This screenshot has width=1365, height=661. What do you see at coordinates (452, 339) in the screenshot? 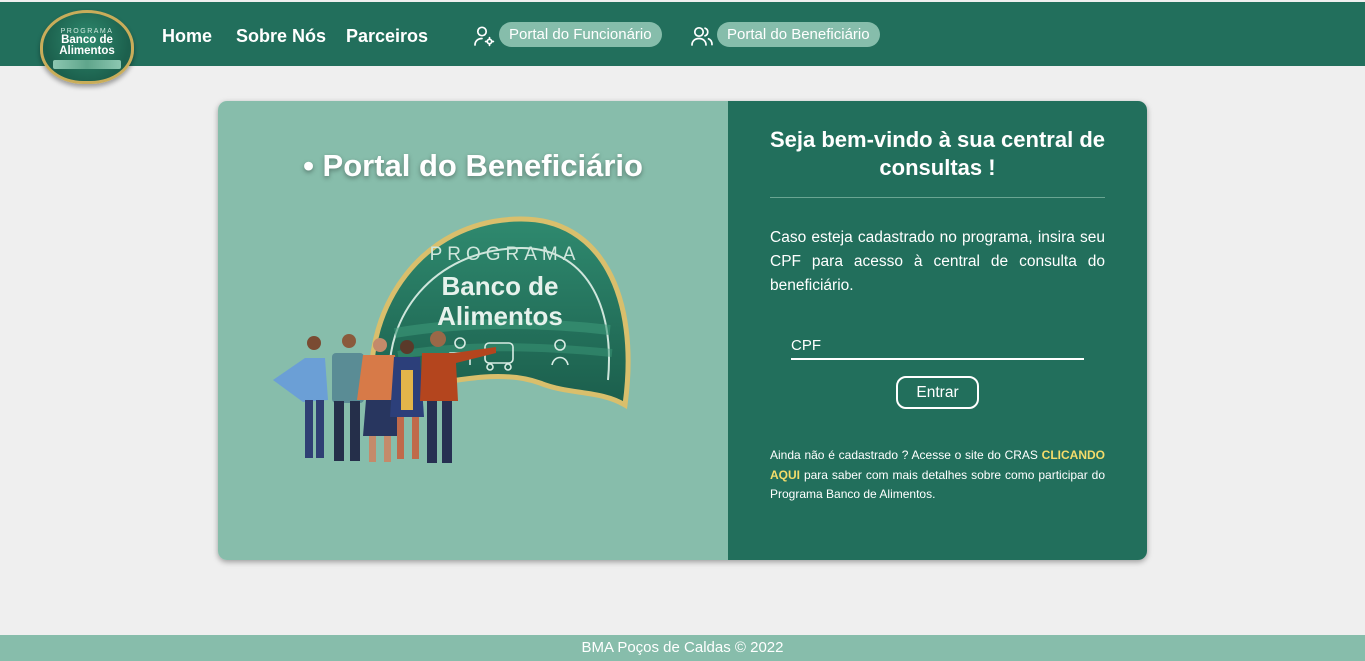
I see `program-illustration: PROGRAMA Banco de Alimentos` at bounding box center [452, 339].